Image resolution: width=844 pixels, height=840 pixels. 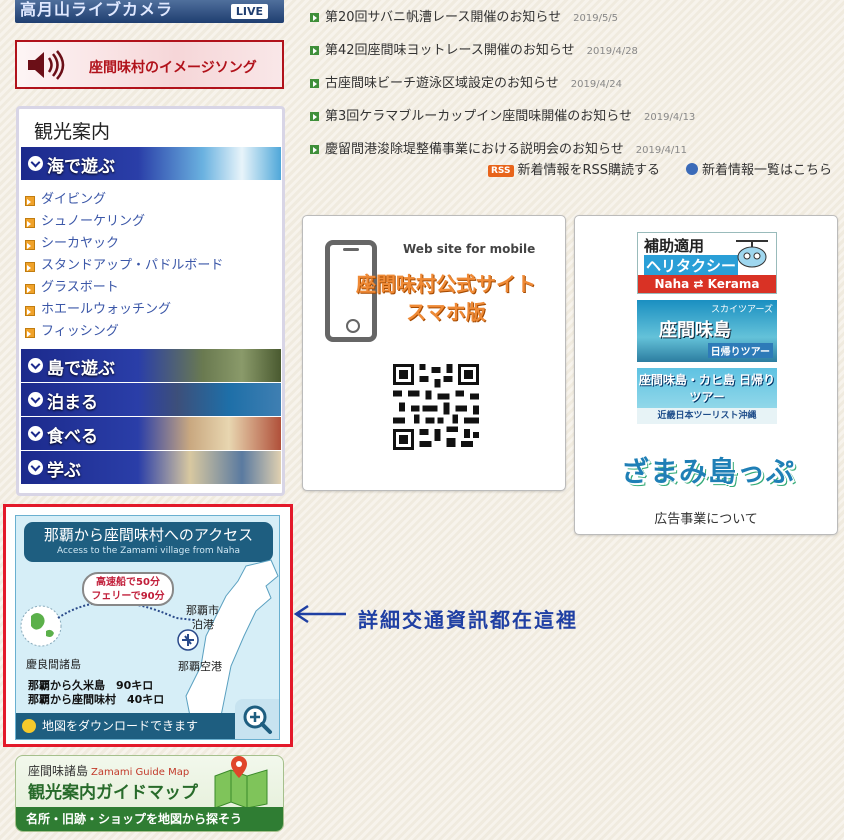 I want to click on category-sea-label: 海で遊ぶ, so click(x=81, y=167).